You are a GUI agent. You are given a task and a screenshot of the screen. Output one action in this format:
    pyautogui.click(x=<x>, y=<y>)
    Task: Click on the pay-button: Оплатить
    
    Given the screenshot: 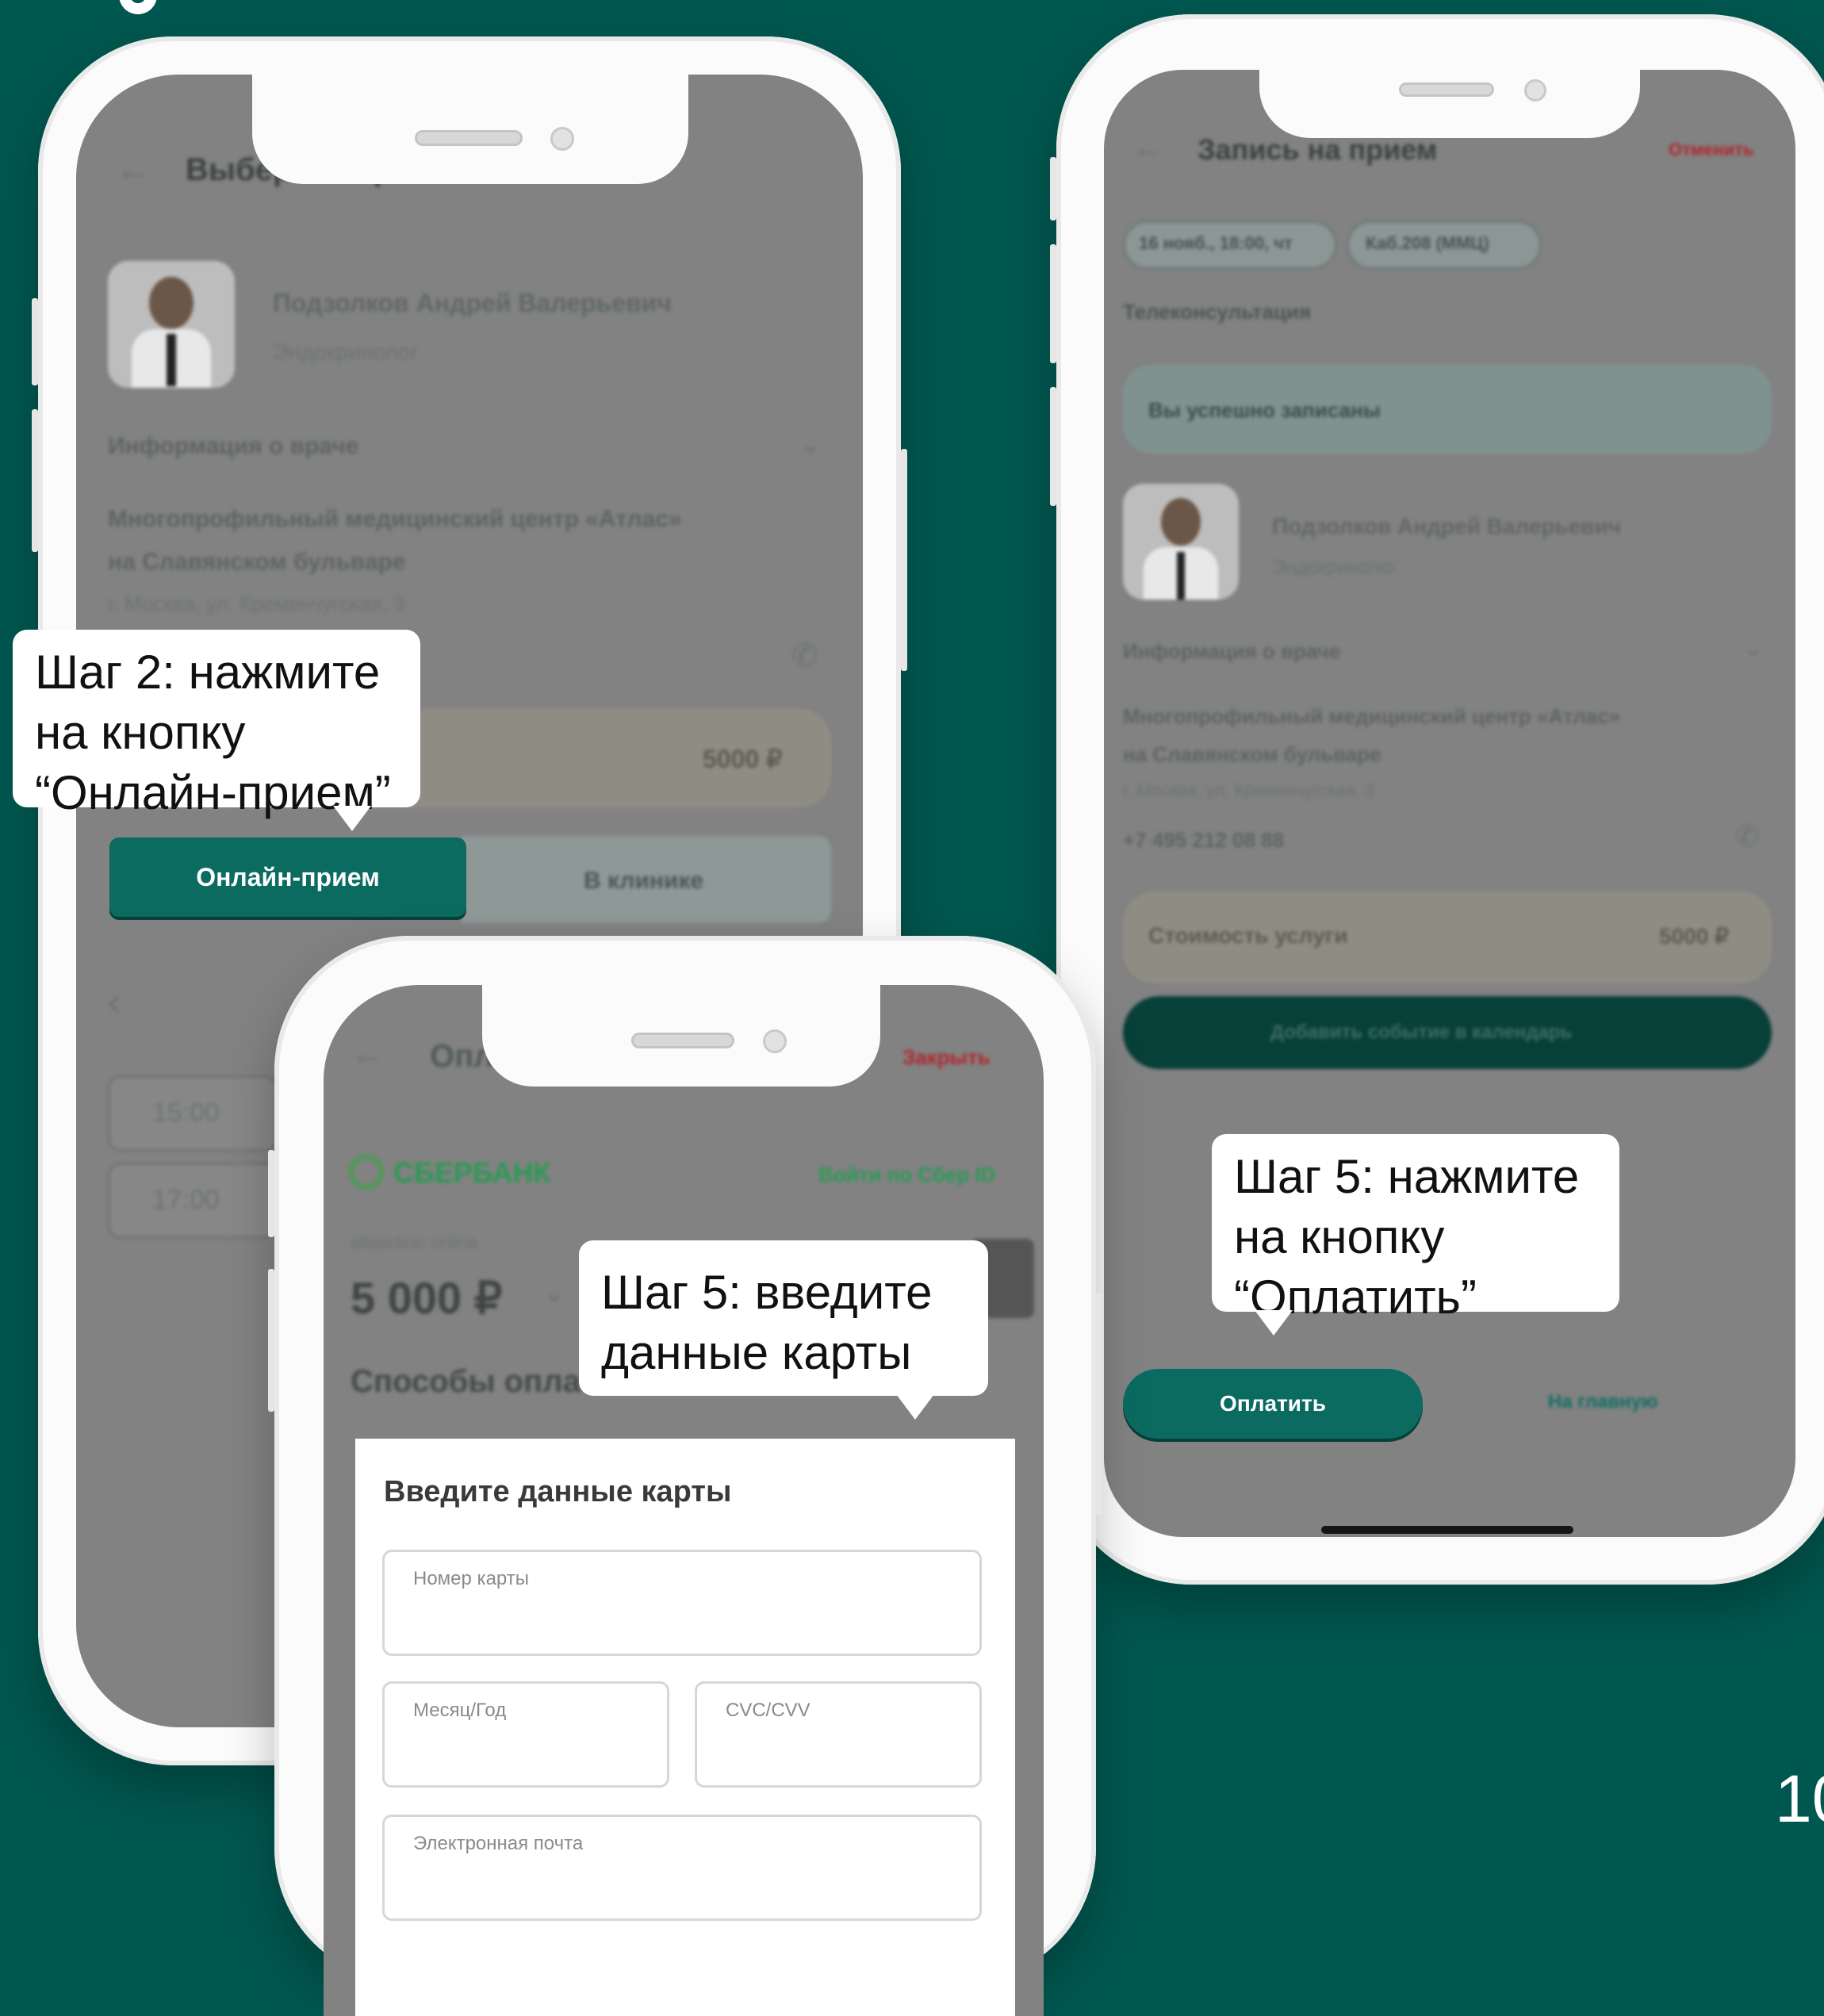 What is the action you would take?
    pyautogui.click(x=1273, y=1404)
    